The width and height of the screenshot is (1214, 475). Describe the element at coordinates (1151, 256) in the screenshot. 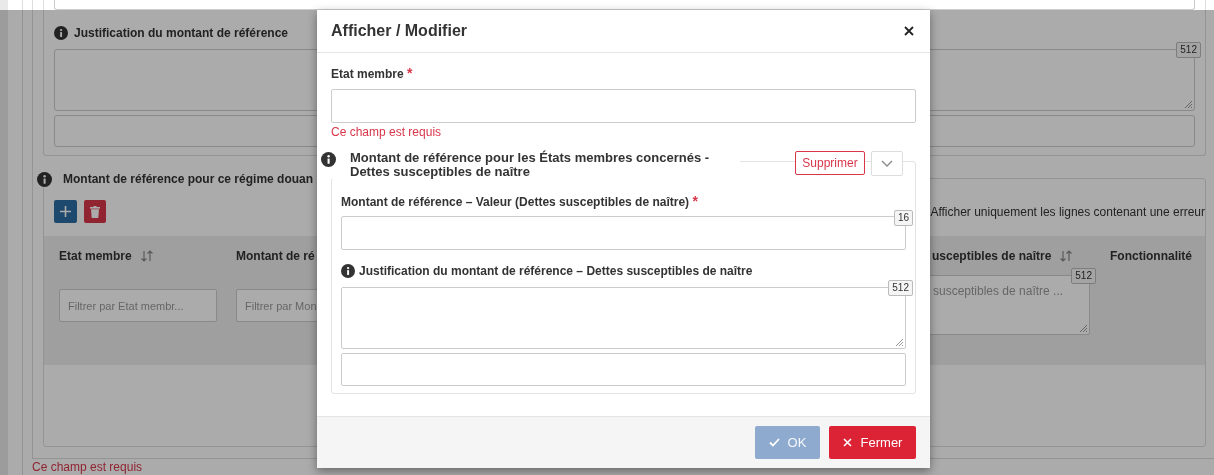

I see `column-header: Fonctionnalité` at that location.